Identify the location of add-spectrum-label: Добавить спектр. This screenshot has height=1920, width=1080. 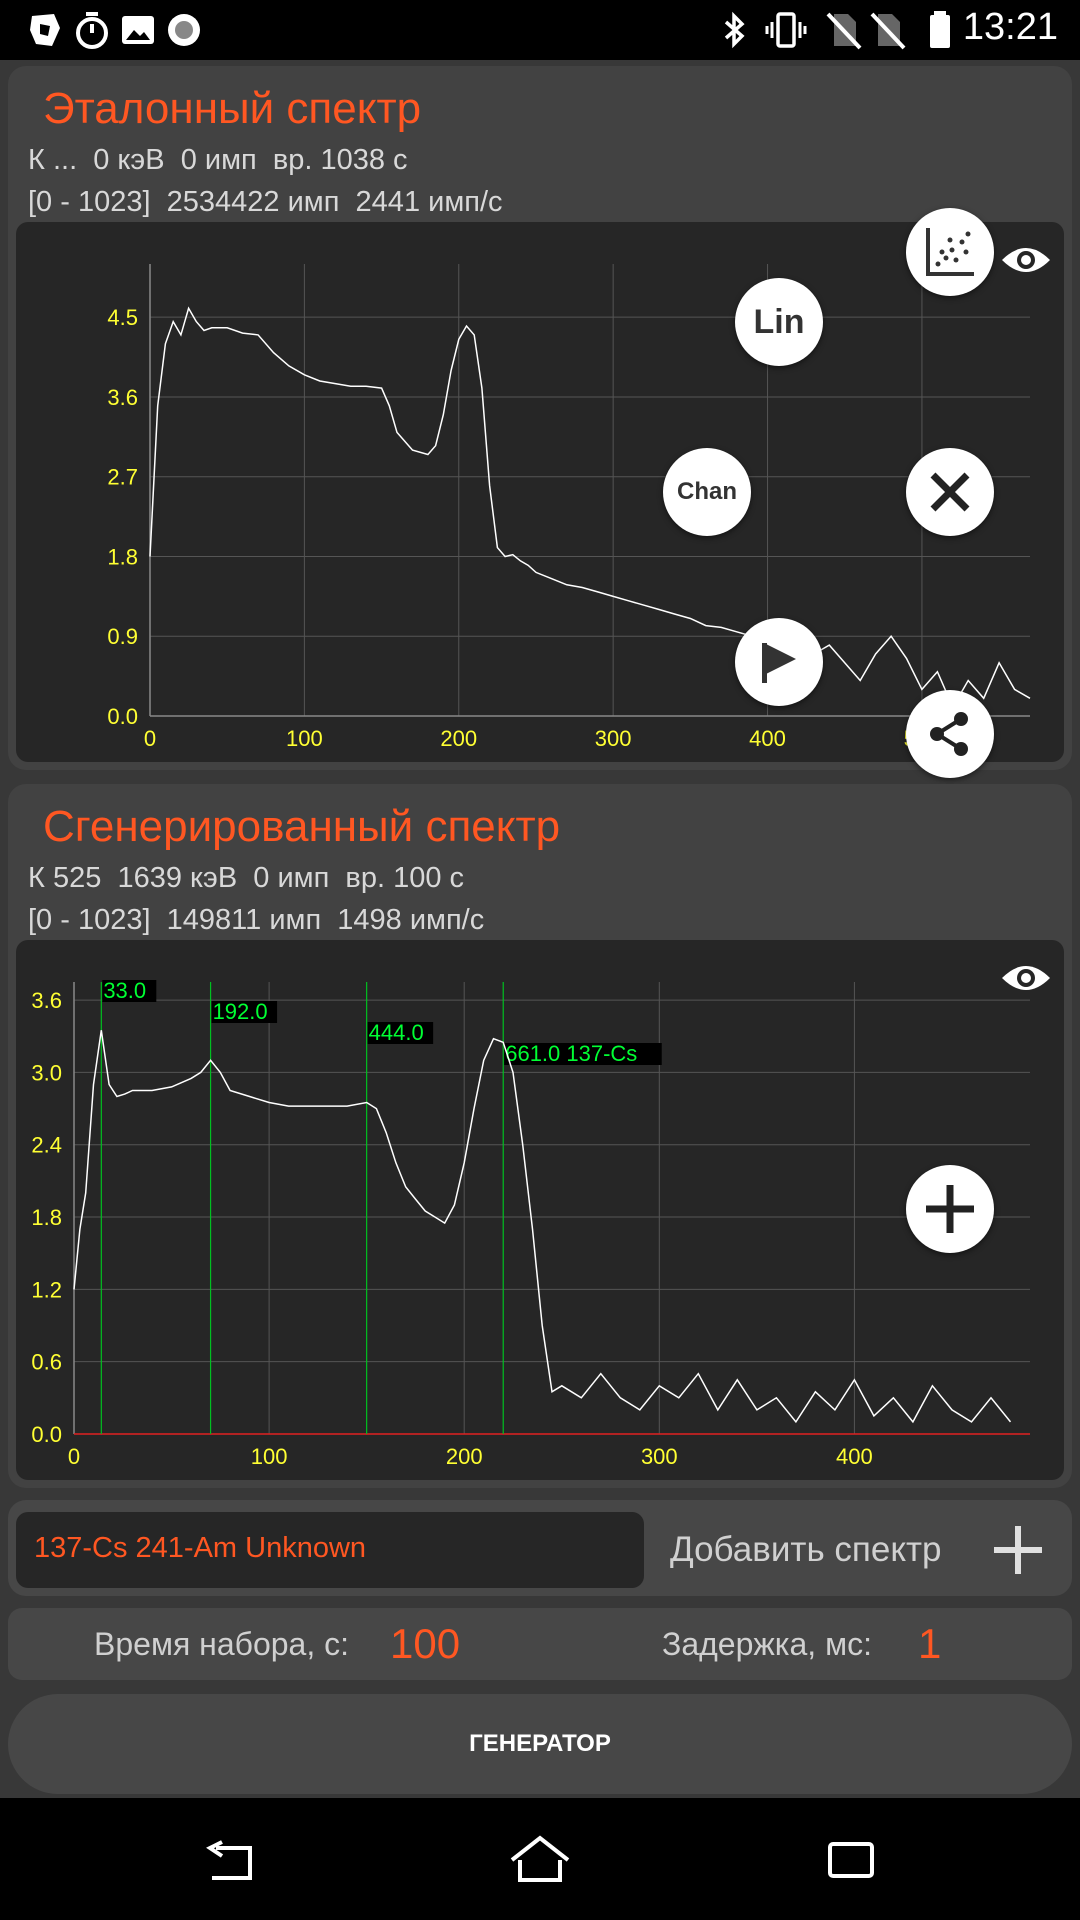
(806, 1550).